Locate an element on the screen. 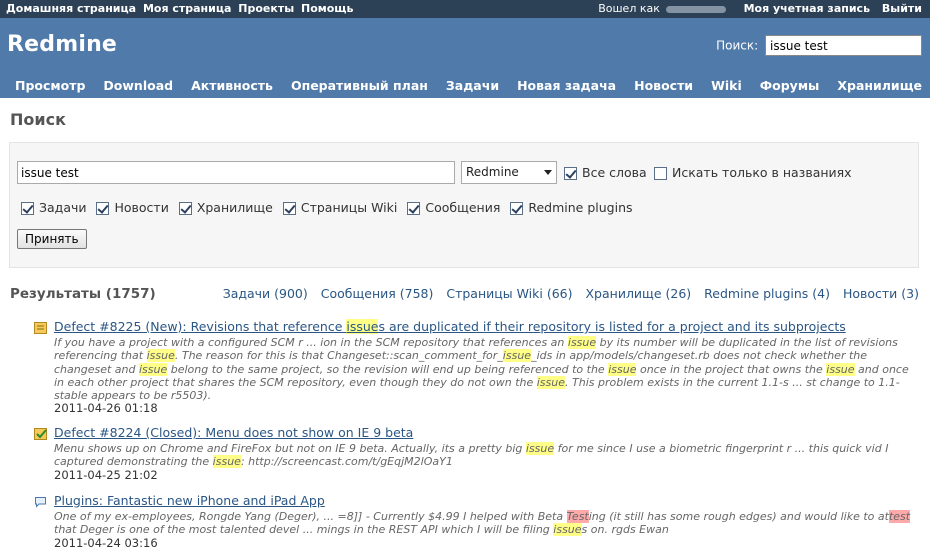  tab-repository: Хранилище is located at coordinates (879, 85).